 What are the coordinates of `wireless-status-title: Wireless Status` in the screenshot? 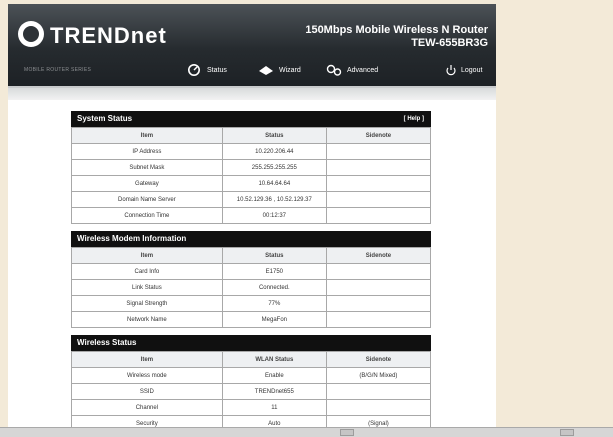 It's located at (107, 342).